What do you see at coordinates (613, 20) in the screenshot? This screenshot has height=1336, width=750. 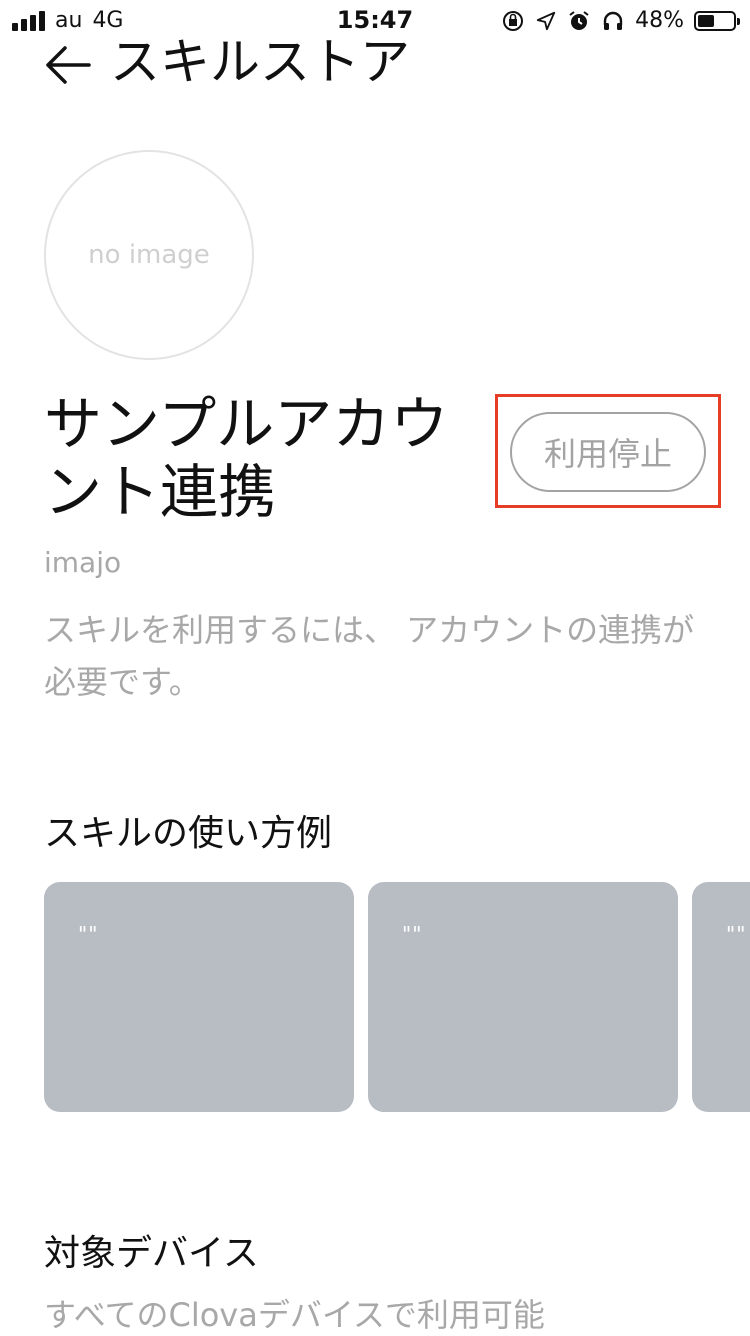 I see `headphones-icon` at bounding box center [613, 20].